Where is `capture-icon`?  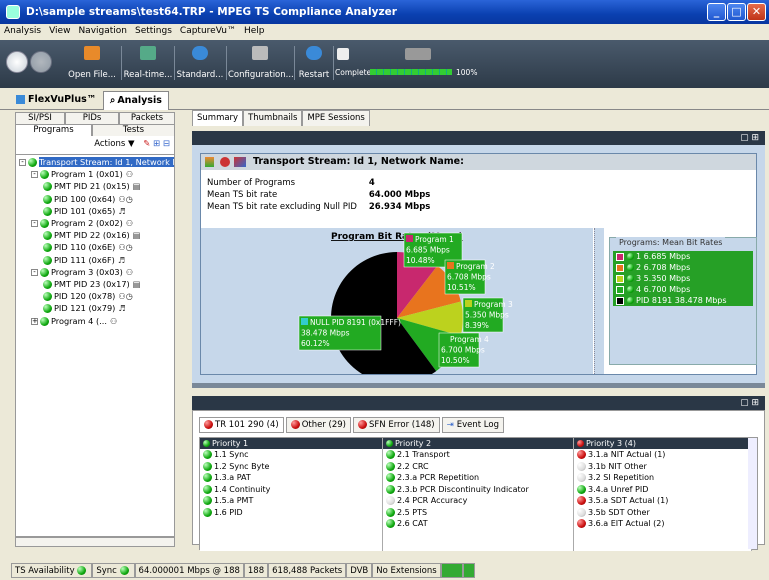 capture-icon is located at coordinates (343, 54).